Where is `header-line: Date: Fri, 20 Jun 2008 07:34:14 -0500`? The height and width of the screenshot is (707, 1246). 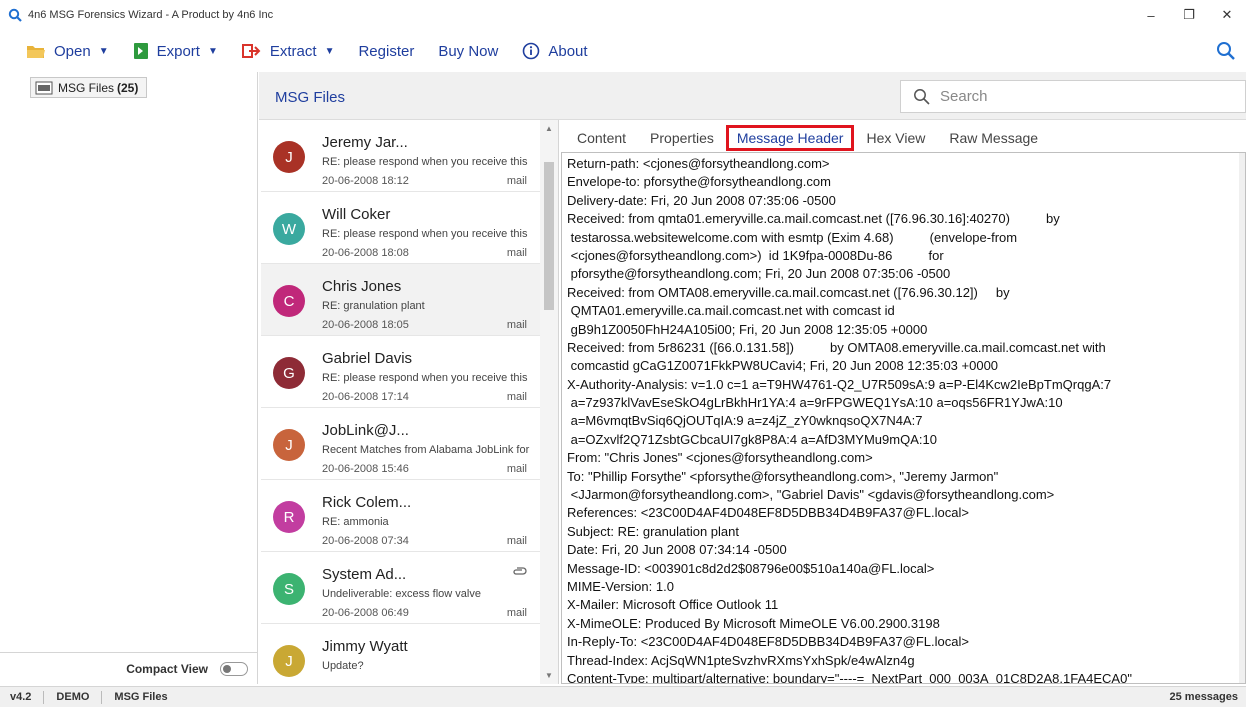
header-line: Date: Fri, 20 Jun 2008 07:34:14 -0500 is located at coordinates (677, 550).